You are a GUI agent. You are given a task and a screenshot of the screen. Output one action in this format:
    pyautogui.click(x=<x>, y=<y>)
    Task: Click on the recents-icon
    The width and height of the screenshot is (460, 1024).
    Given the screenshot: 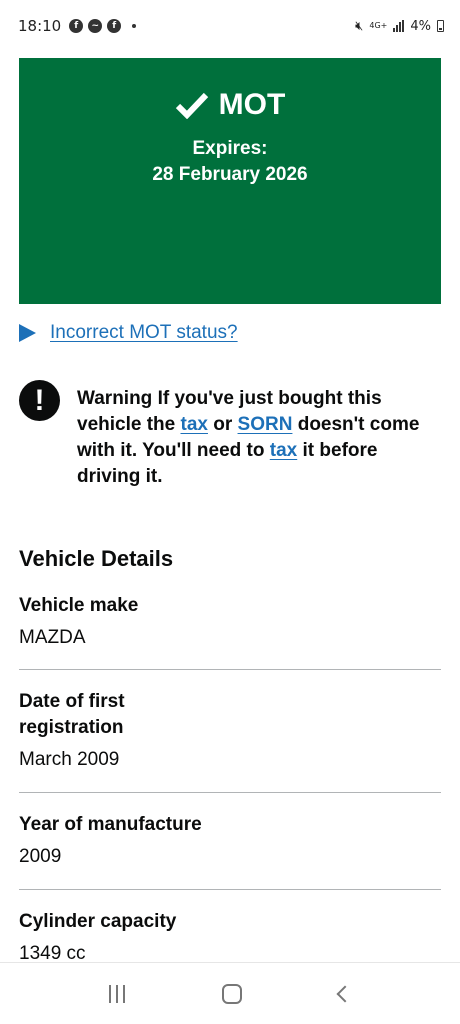 What is the action you would take?
    pyautogui.click(x=116, y=993)
    